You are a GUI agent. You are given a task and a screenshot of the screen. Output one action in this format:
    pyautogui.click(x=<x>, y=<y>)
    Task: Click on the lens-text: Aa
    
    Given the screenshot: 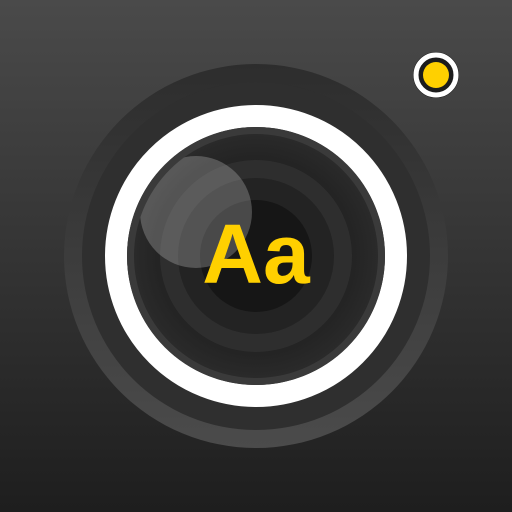 What is the action you would take?
    pyautogui.click(x=256, y=254)
    